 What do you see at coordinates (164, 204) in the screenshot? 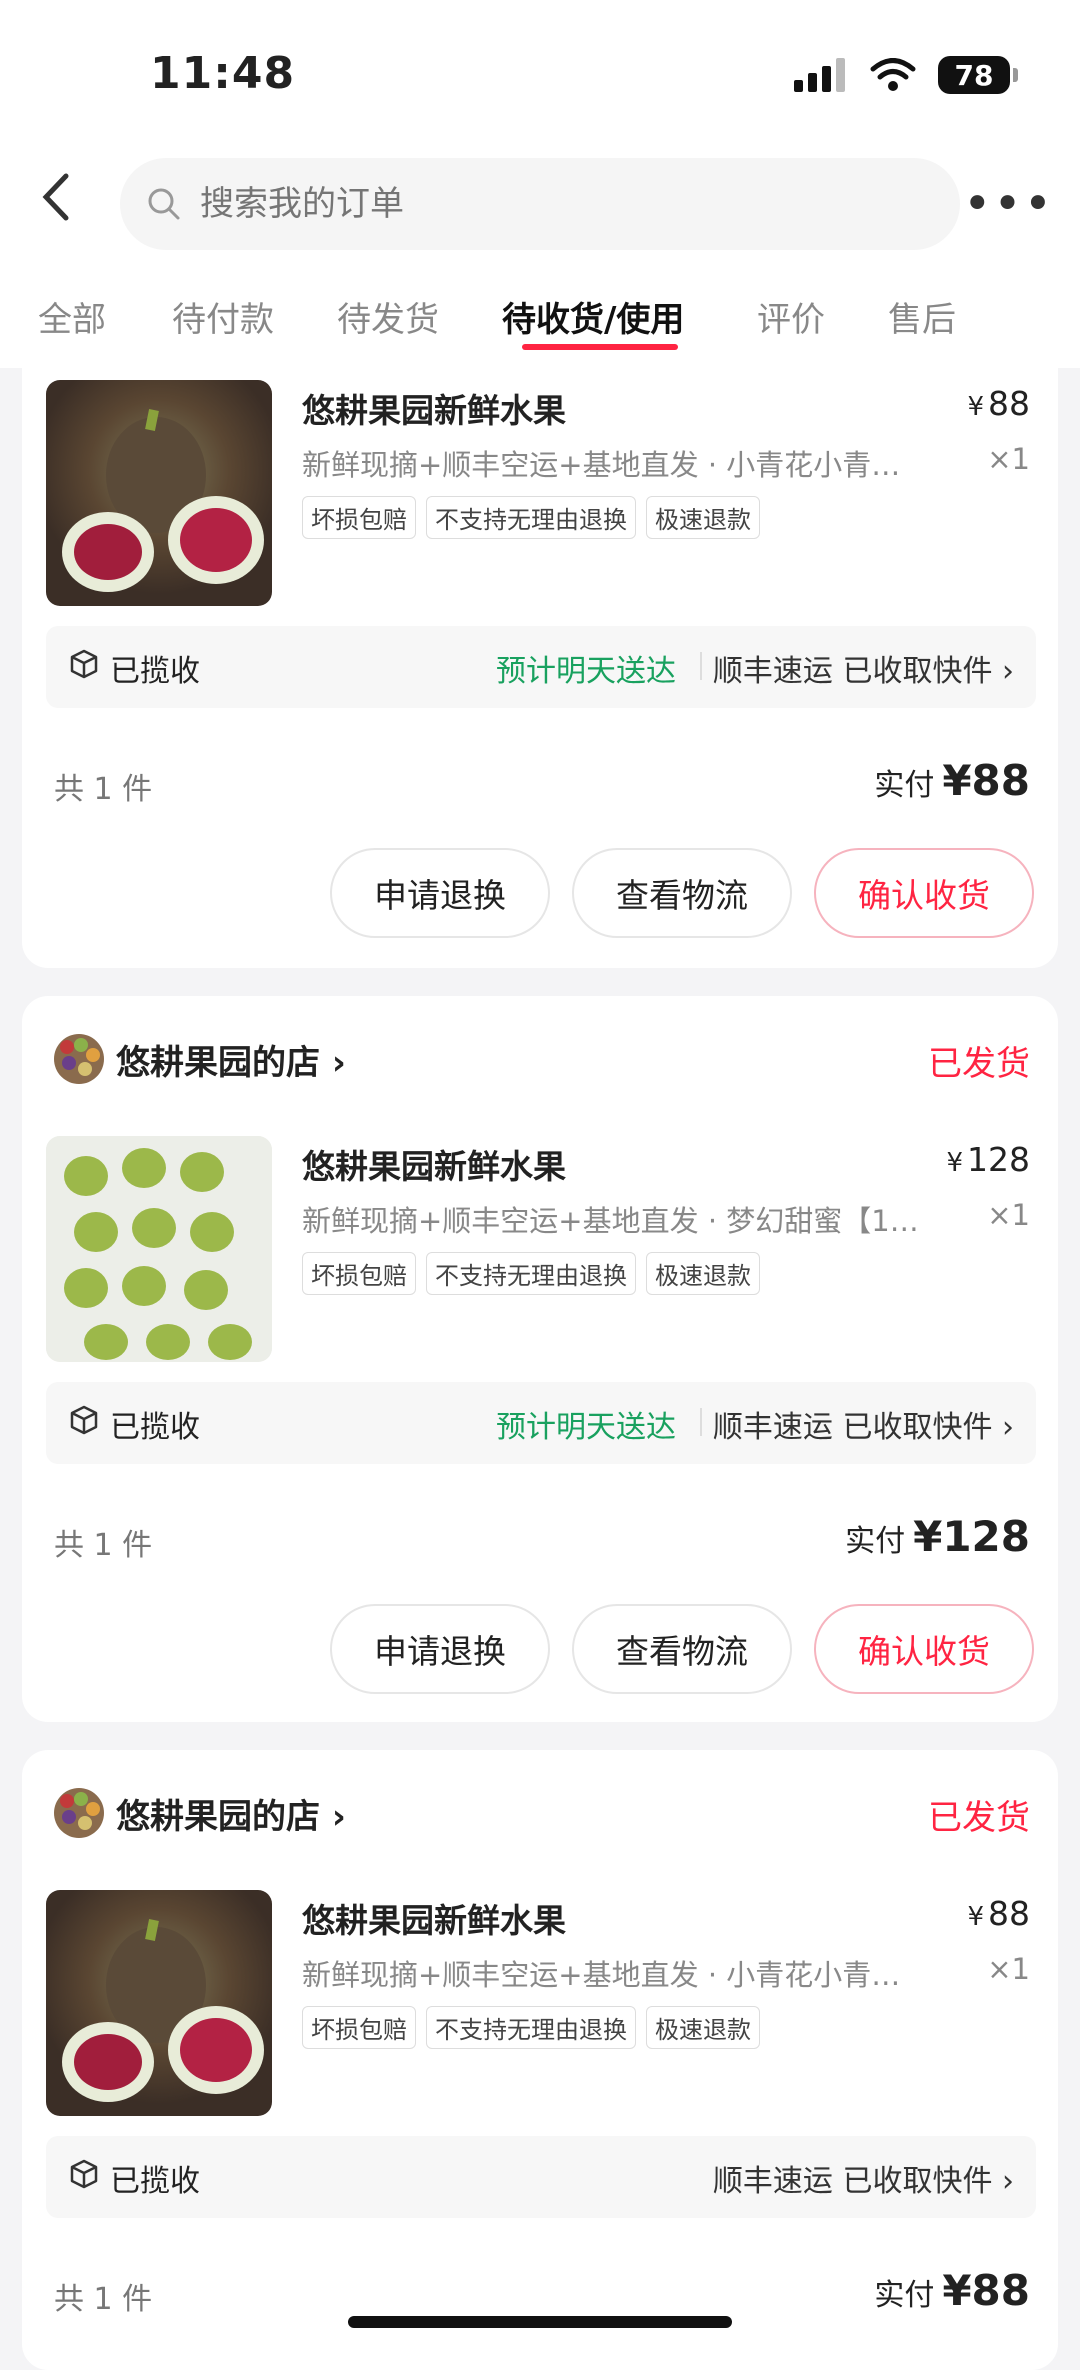
I see `search-icon` at bounding box center [164, 204].